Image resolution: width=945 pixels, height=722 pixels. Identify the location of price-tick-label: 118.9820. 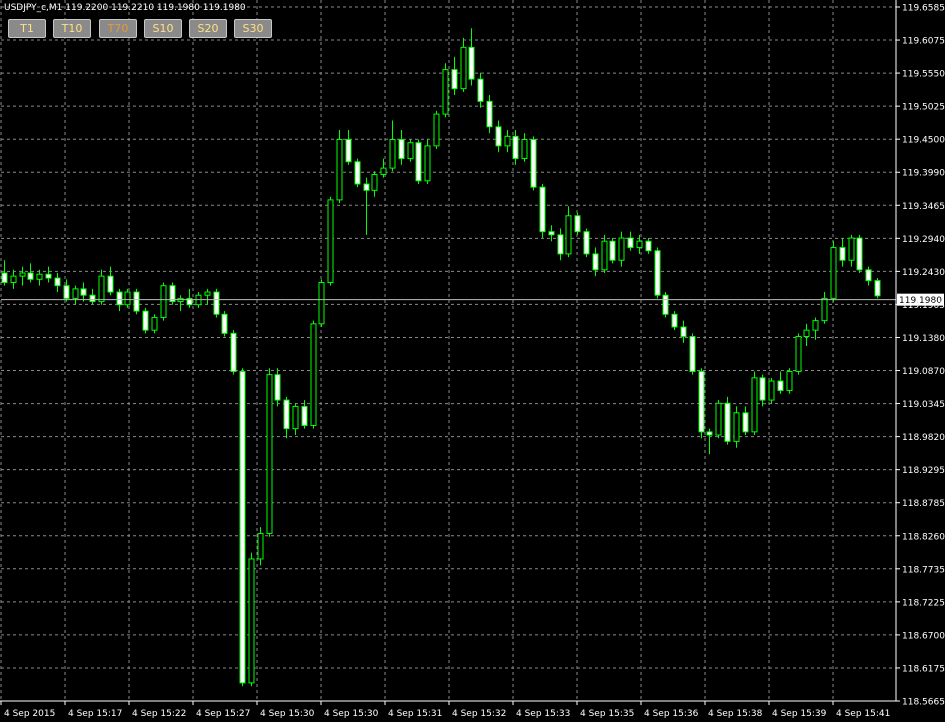
(923, 438).